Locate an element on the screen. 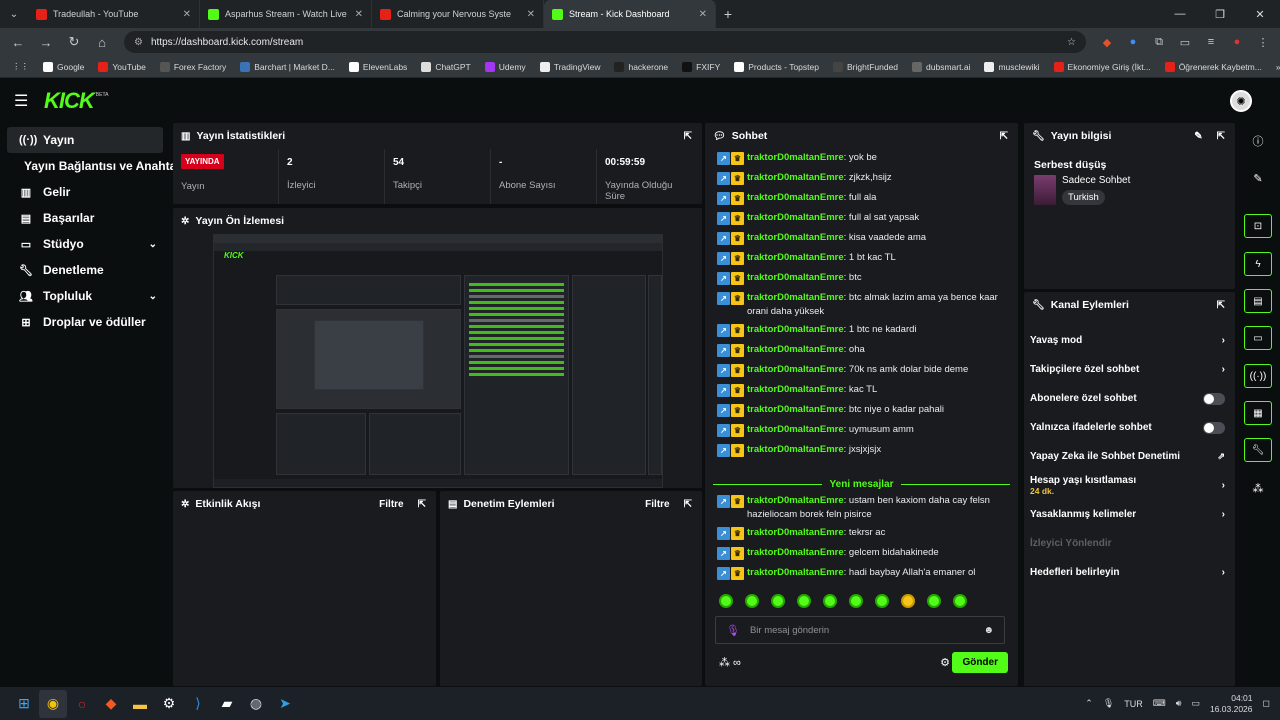  sidebar-item-baglanti: Yayın Bağlantısı ve Anahtarı is located at coordinates (92, 166).